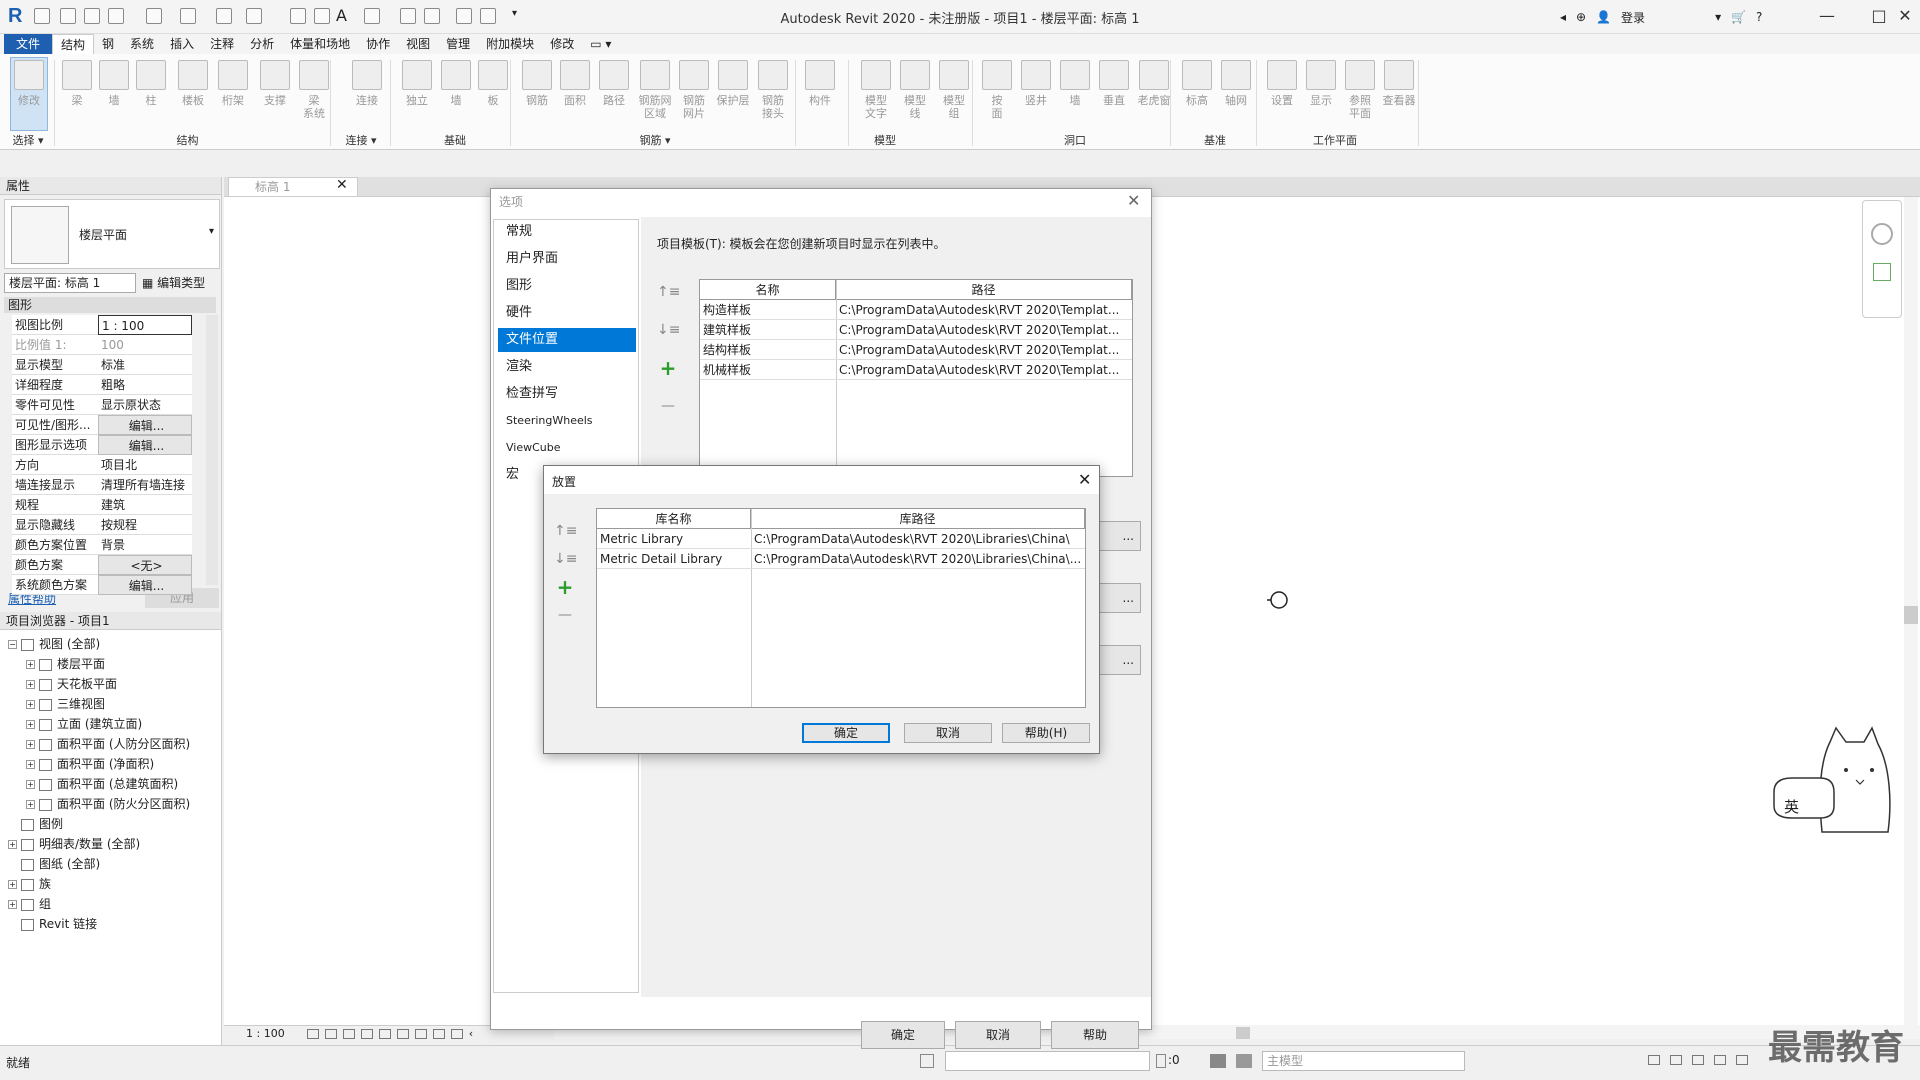 The height and width of the screenshot is (1080, 1920). What do you see at coordinates (111, 904) in the screenshot?
I see `tree-item: + 组` at bounding box center [111, 904].